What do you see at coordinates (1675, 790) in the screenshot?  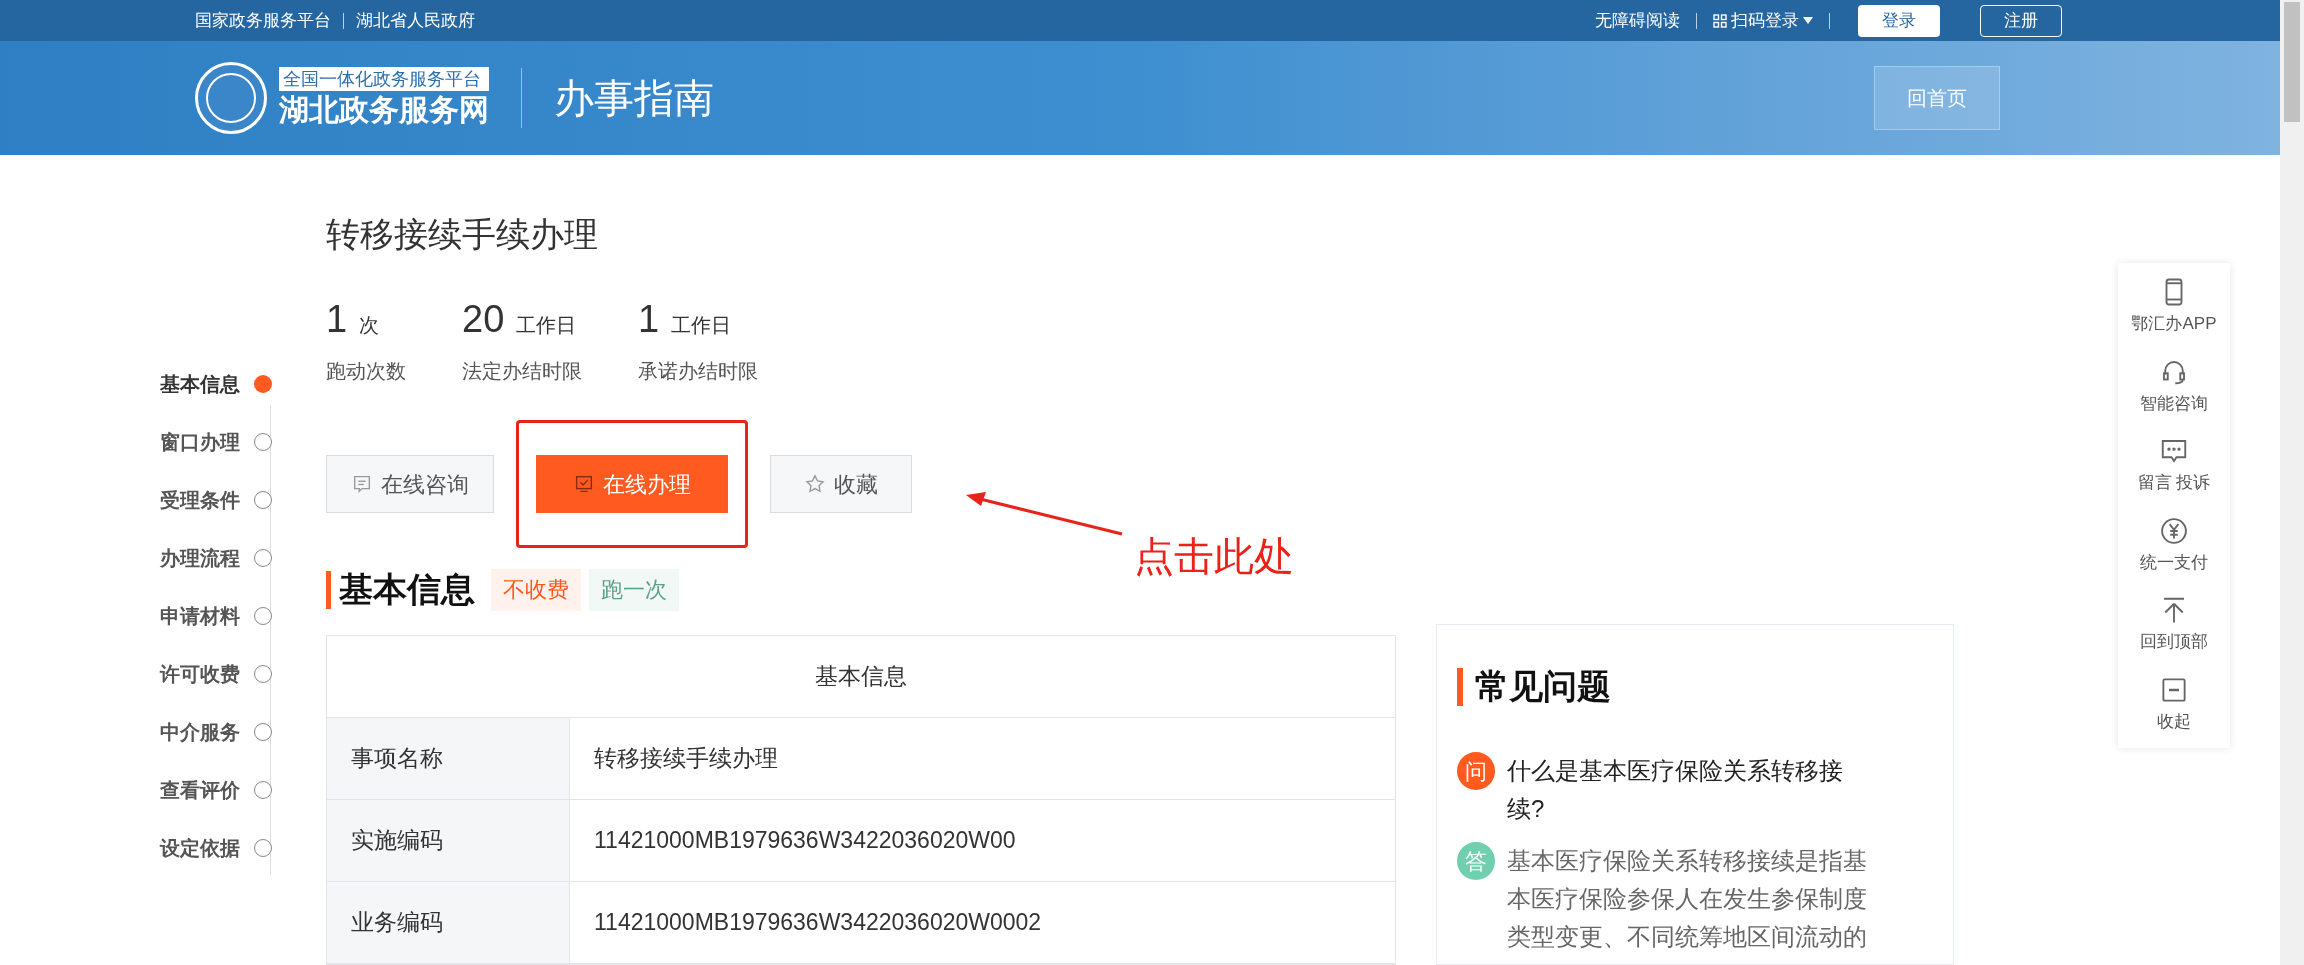 I see `faq-question: 什么是基本医疗保险关系转移接续?` at bounding box center [1675, 790].